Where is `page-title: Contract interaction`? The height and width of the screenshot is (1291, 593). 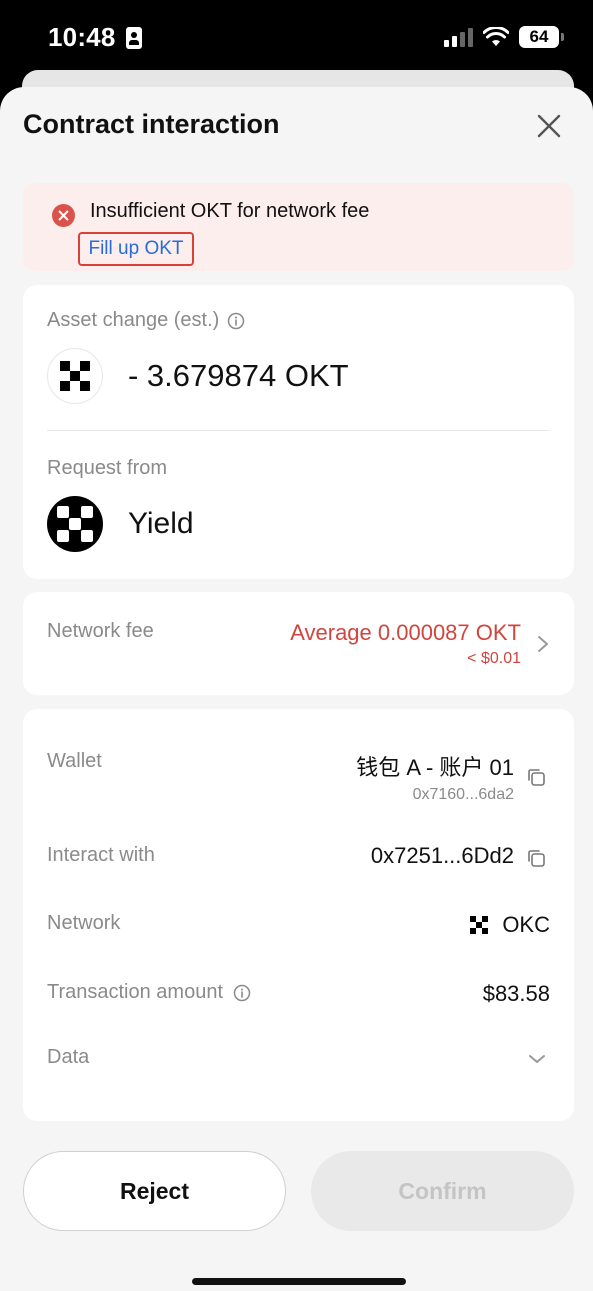
page-title: Contract interaction is located at coordinates (151, 124).